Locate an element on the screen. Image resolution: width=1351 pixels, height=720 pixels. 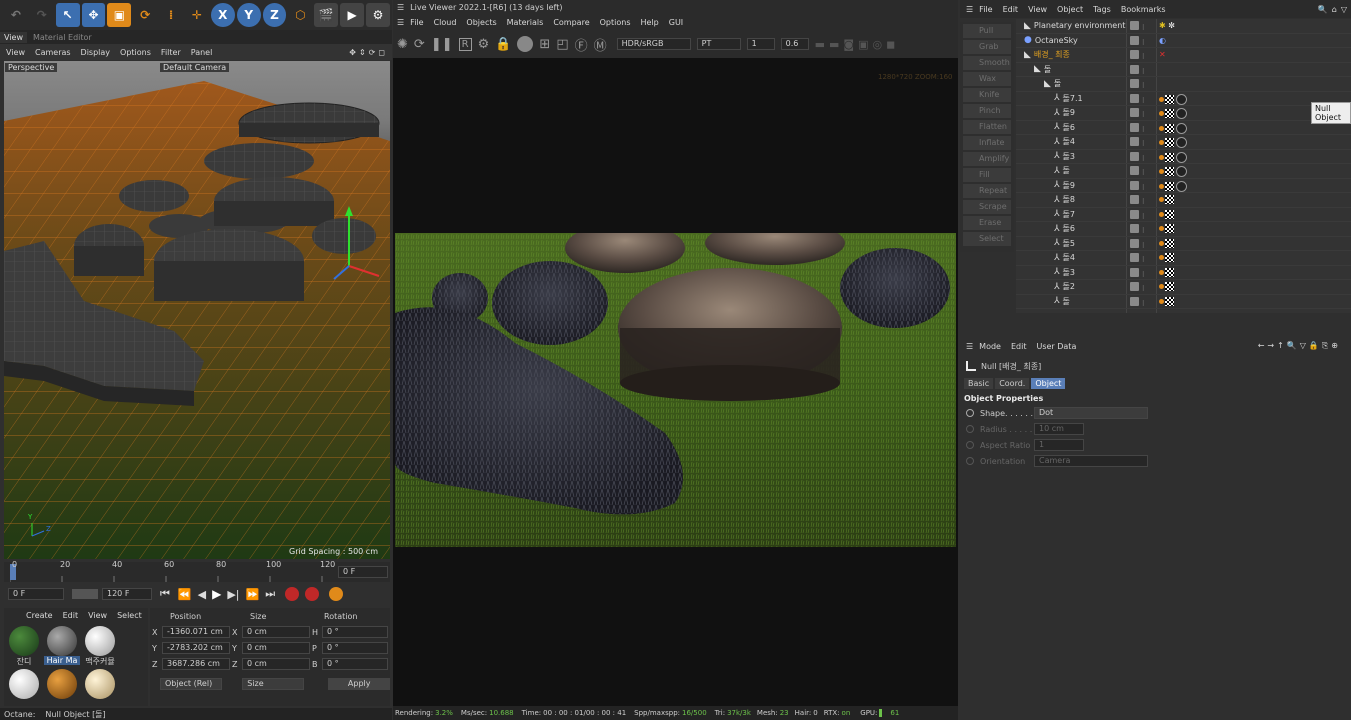
object-row: ◣ 돌 ⁝ is located at coordinates (1183, 84).